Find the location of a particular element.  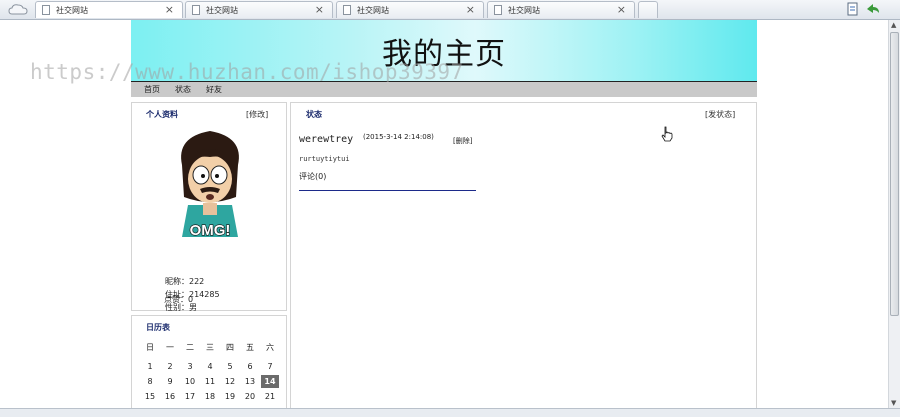

edit-profile-link: [修改] is located at coordinates (257, 114).